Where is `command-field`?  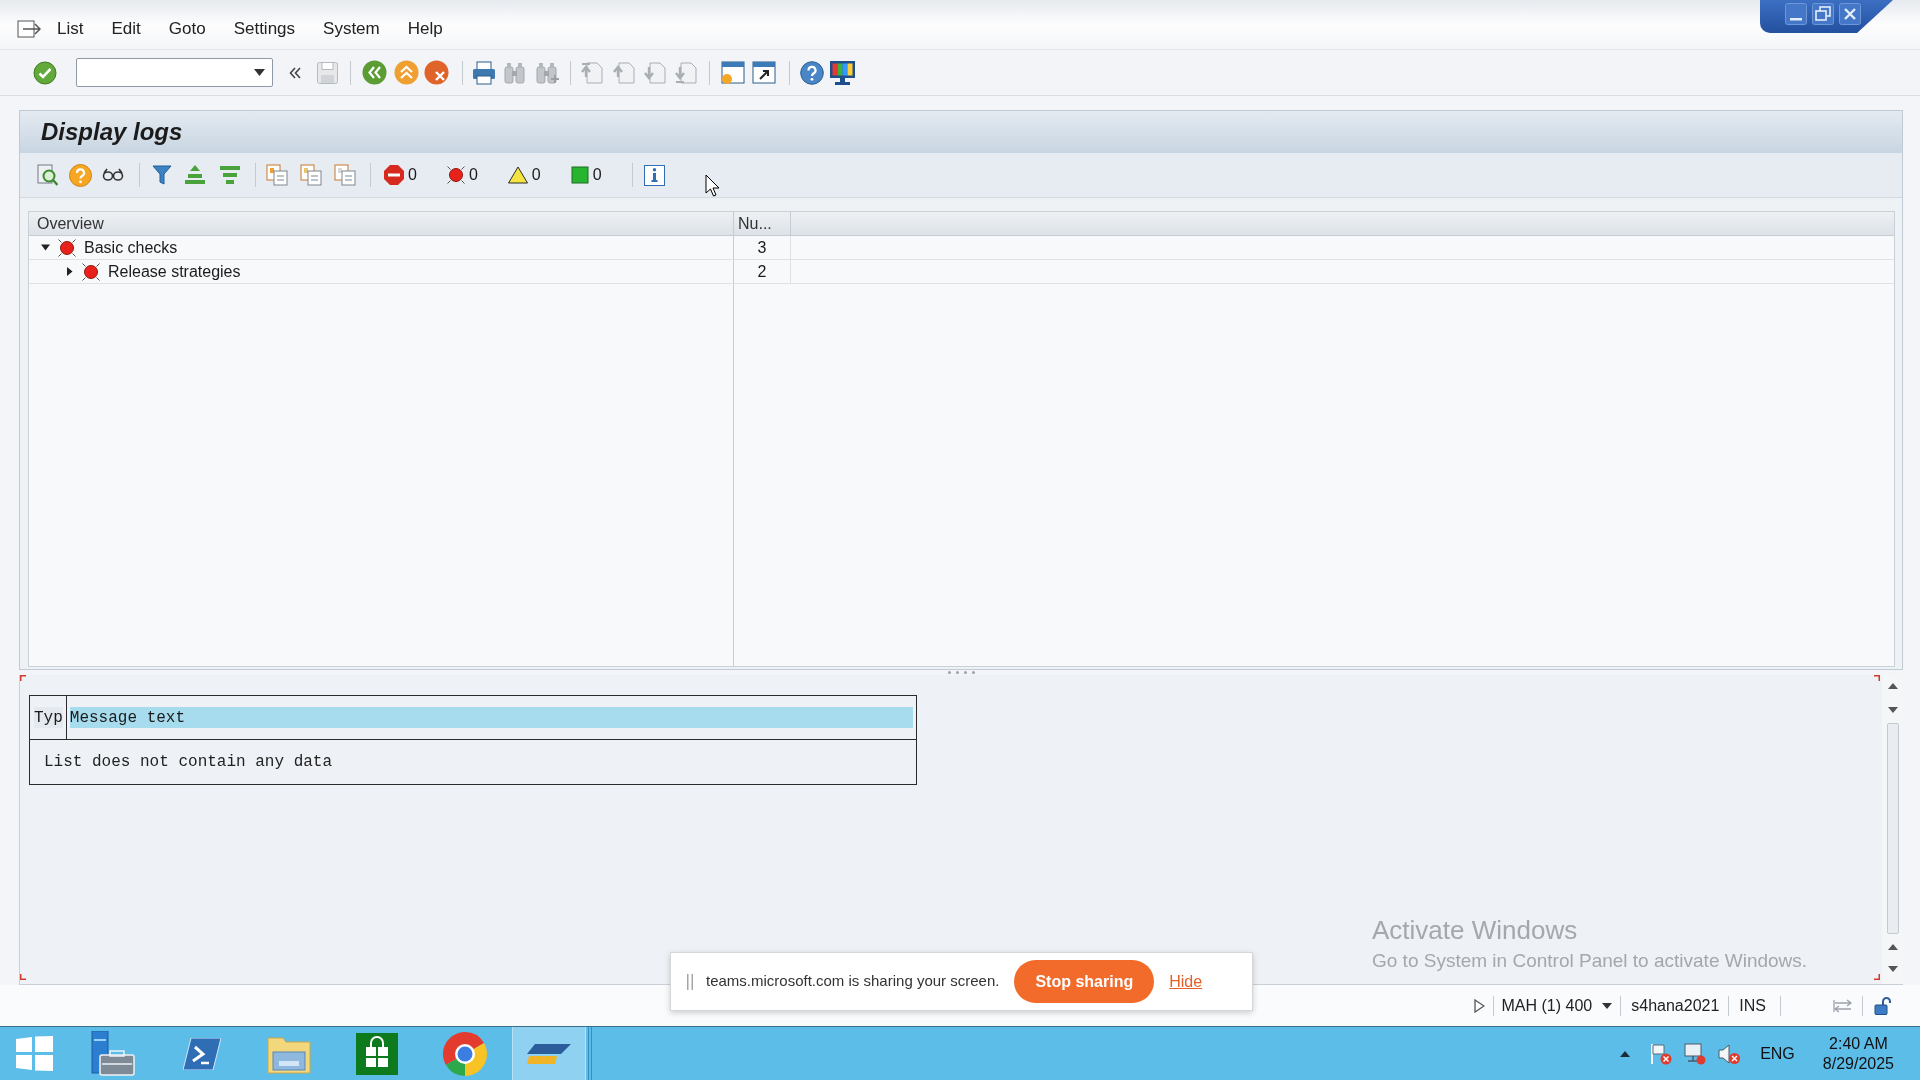
command-field is located at coordinates (174, 72).